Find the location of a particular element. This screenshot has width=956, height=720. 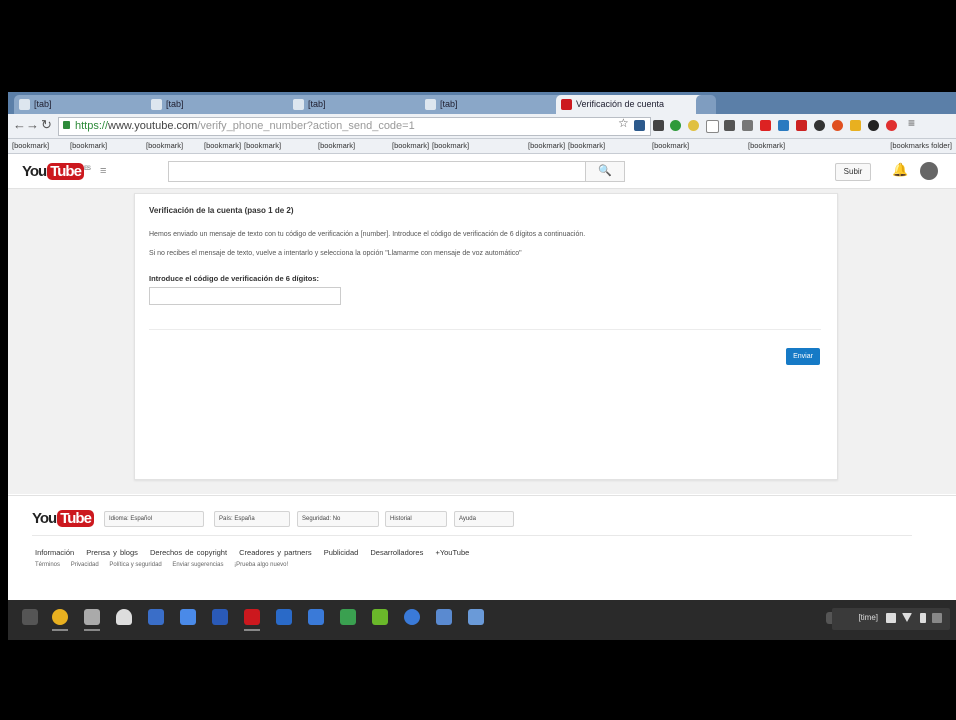

footer-link: +YouTube is located at coordinates (452, 552).